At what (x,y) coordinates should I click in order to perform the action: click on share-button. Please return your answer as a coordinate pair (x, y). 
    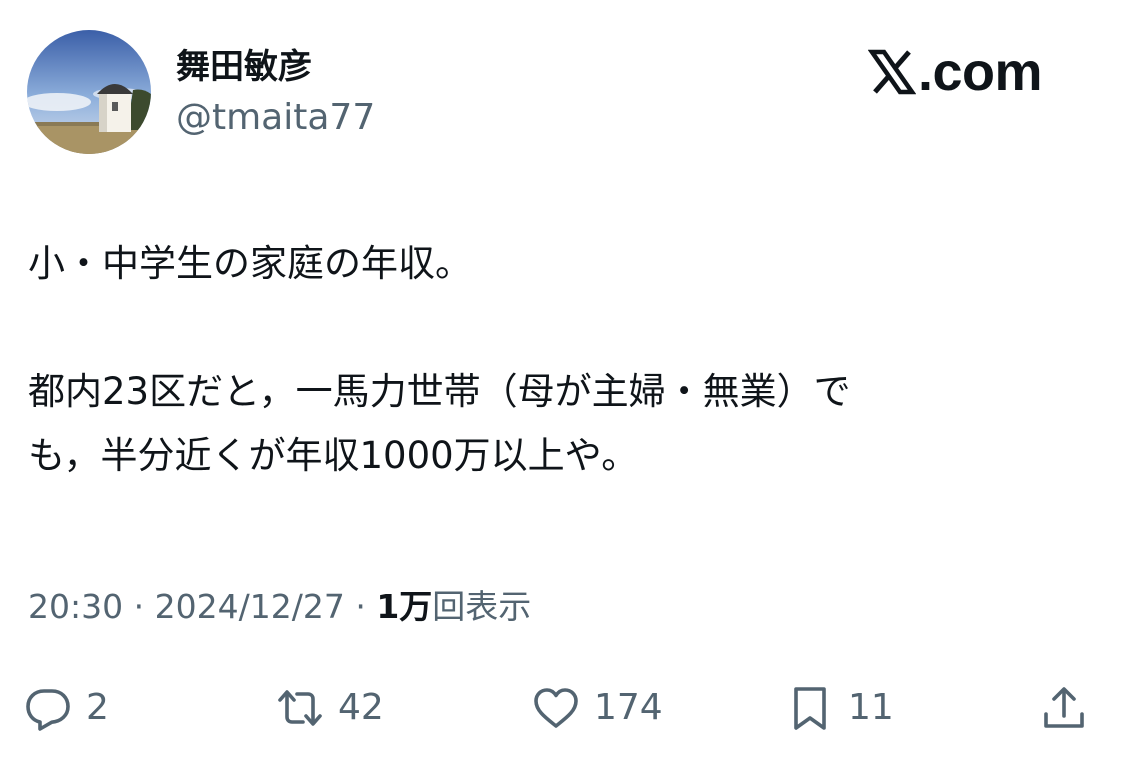
    Looking at the image, I should click on (1064, 708).